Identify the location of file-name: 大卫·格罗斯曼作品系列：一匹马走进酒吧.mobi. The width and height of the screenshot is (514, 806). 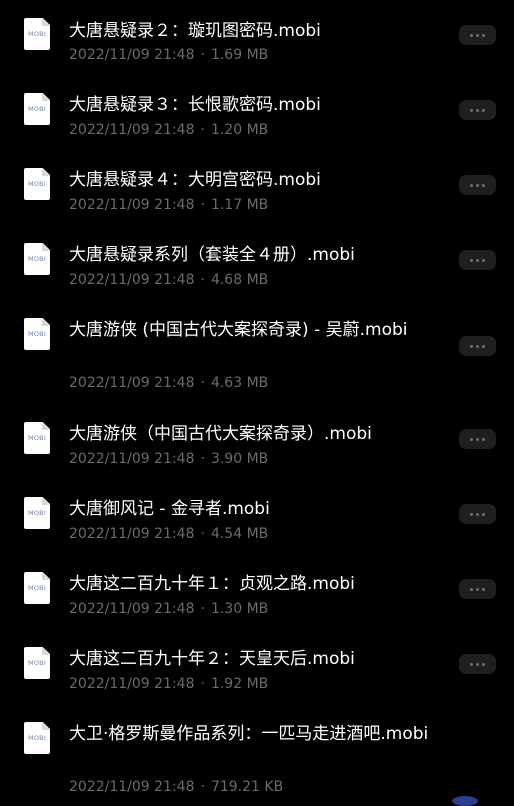
(249, 734).